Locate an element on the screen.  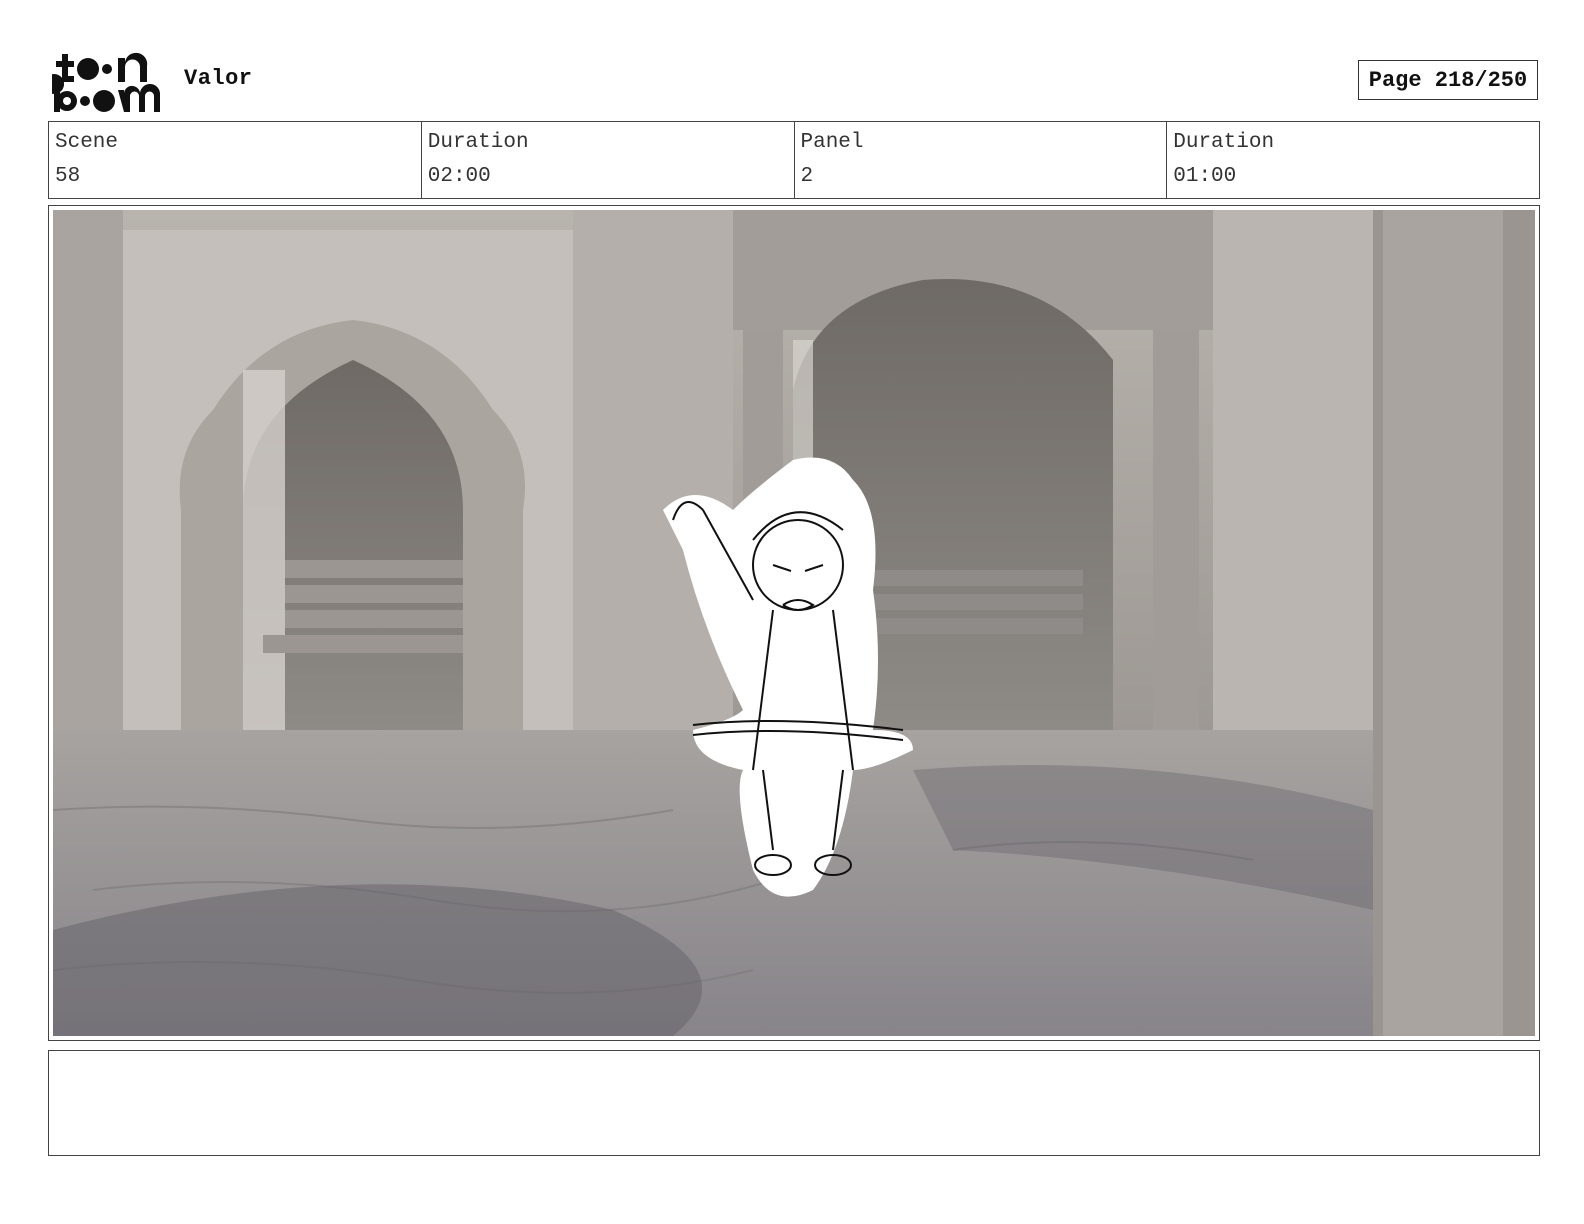
panel-duration-label: Duration is located at coordinates (1224, 142).